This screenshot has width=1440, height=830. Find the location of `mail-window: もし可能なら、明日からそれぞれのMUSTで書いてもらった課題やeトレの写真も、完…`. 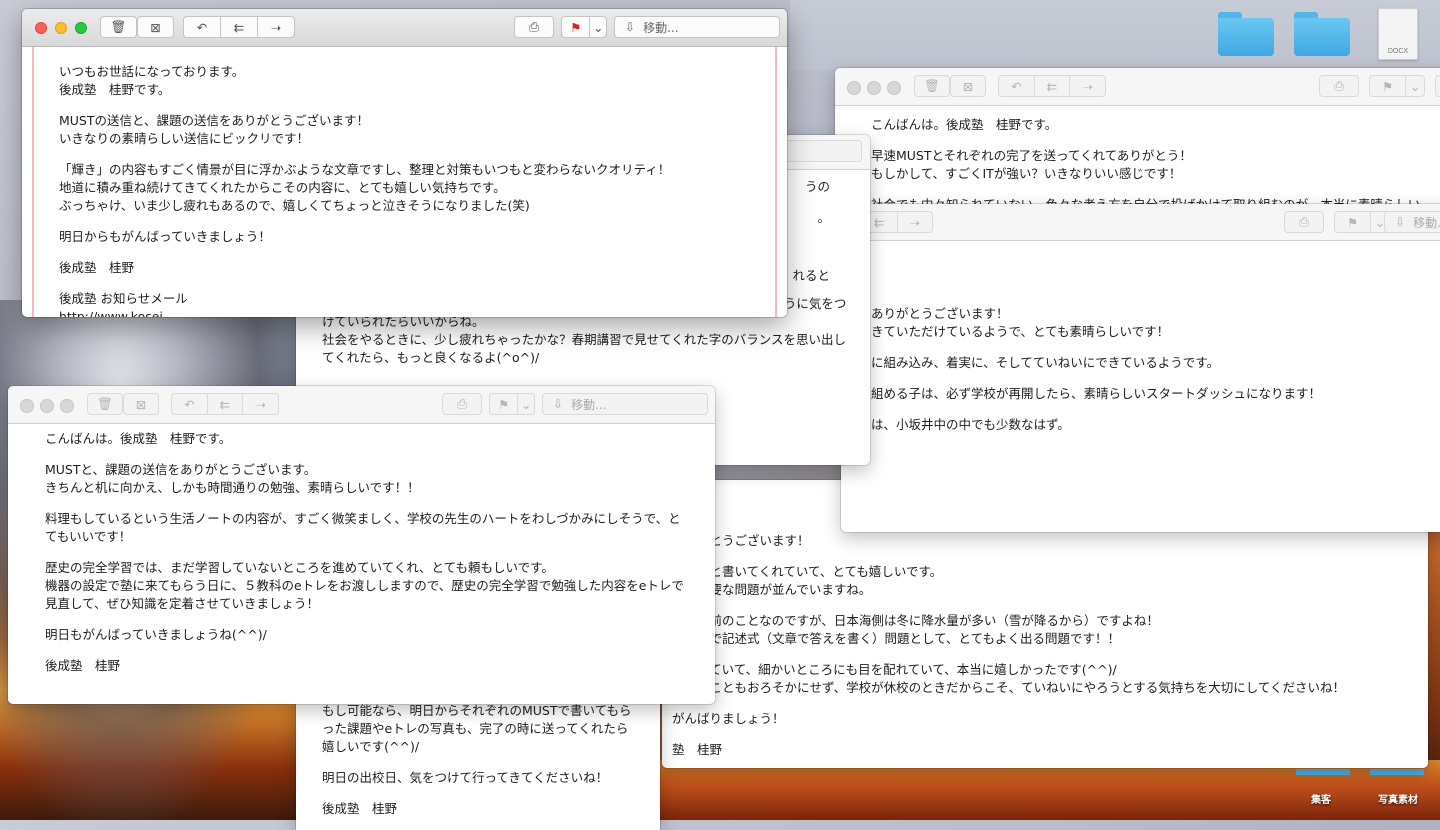

mail-window: もし可能なら、明日からそれぞれのMUSTで書いてもらった課題やeトレの写真も、完… is located at coordinates (478, 760).